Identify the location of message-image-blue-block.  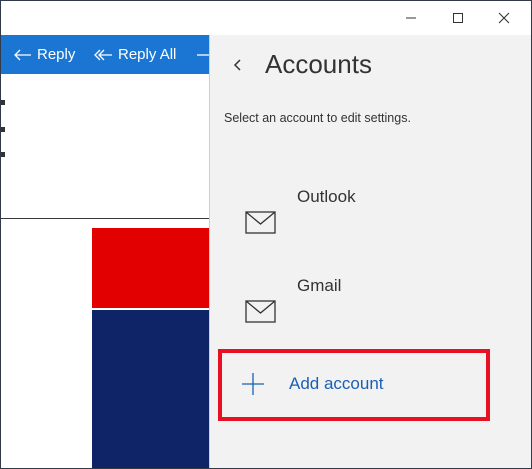
(151, 389).